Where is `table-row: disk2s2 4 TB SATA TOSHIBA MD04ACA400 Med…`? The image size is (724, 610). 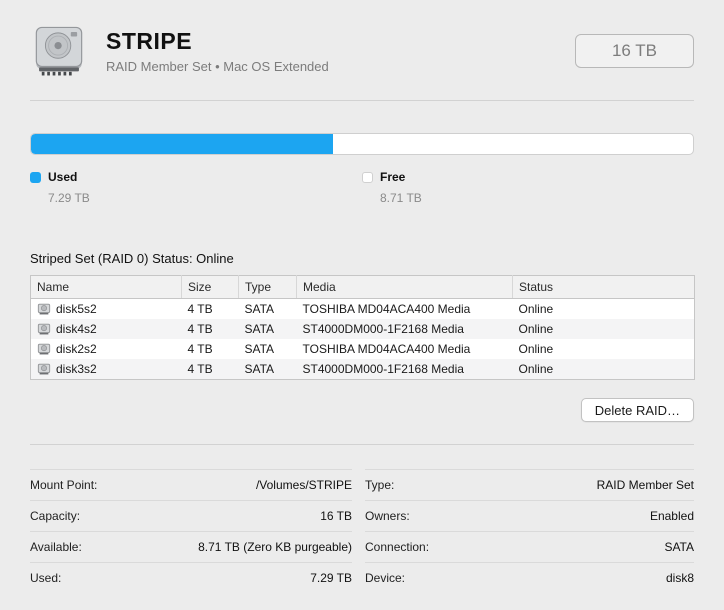
table-row: disk2s2 4 TB SATA TOSHIBA MD04ACA400 Med… is located at coordinates (363, 349).